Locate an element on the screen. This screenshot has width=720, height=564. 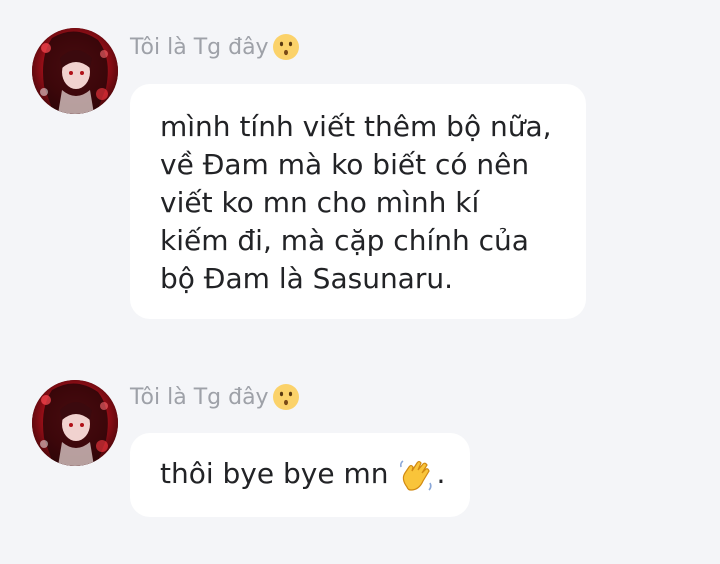
message-line: kiếm đi, mà cặp chính của is located at coordinates (344, 240).